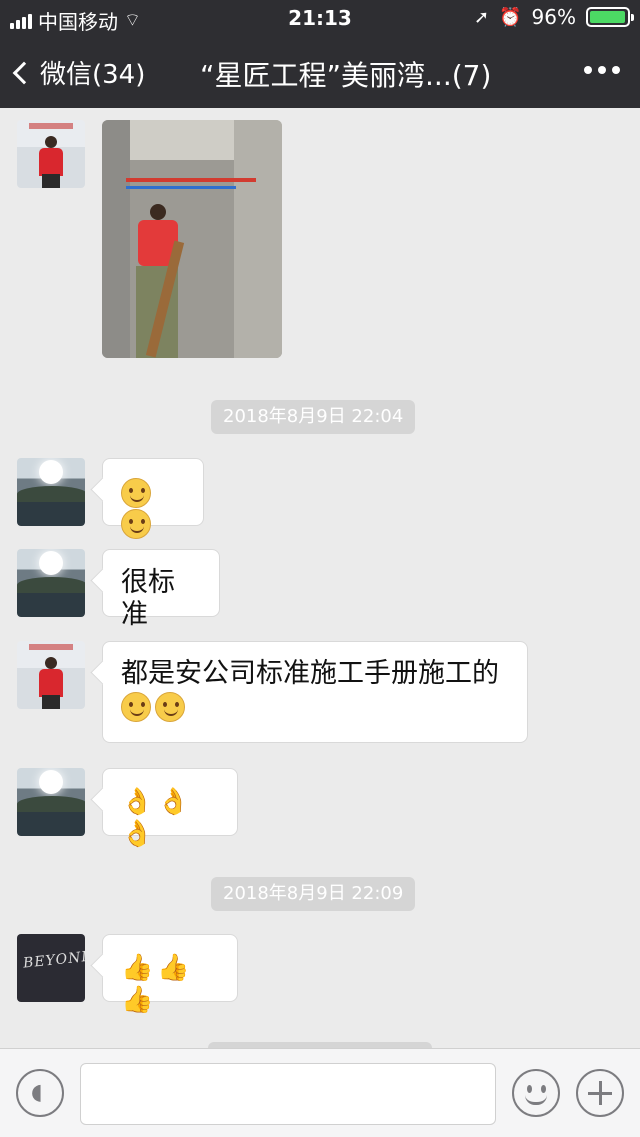 The image size is (640, 1137). What do you see at coordinates (148, 598) in the screenshot?
I see `message-text: 很标准` at bounding box center [148, 598].